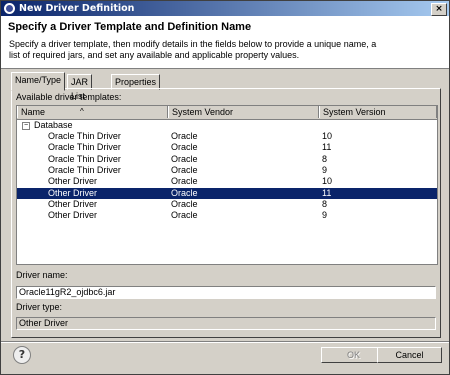 The width and height of the screenshot is (450, 375). Describe the element at coordinates (243, 112) in the screenshot. I see `column-header-vendor: System Vendor` at that location.